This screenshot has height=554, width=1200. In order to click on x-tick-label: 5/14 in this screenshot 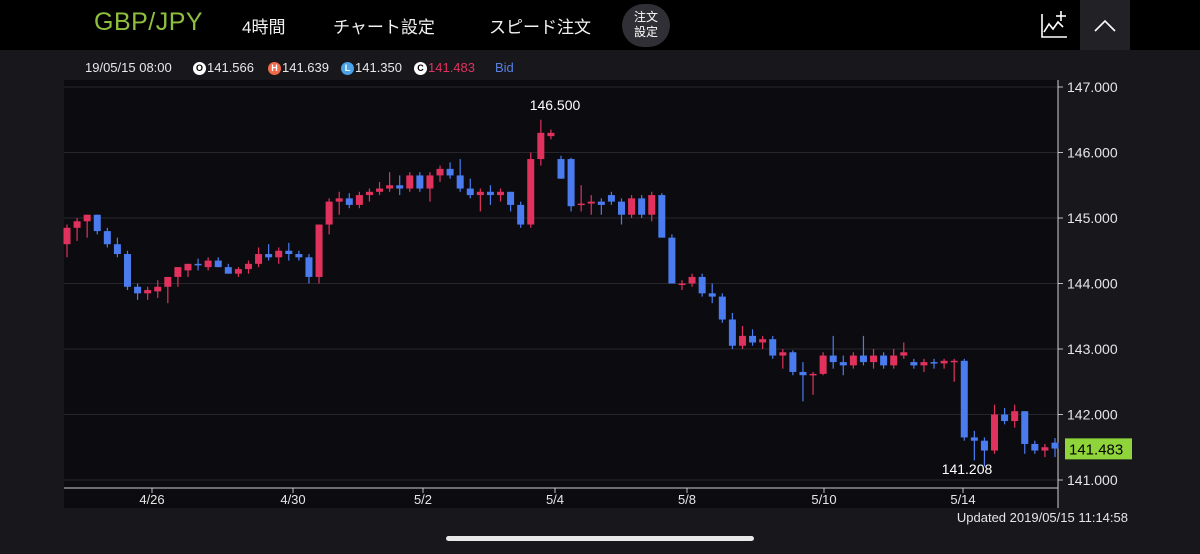, I will do `click(962, 499)`.